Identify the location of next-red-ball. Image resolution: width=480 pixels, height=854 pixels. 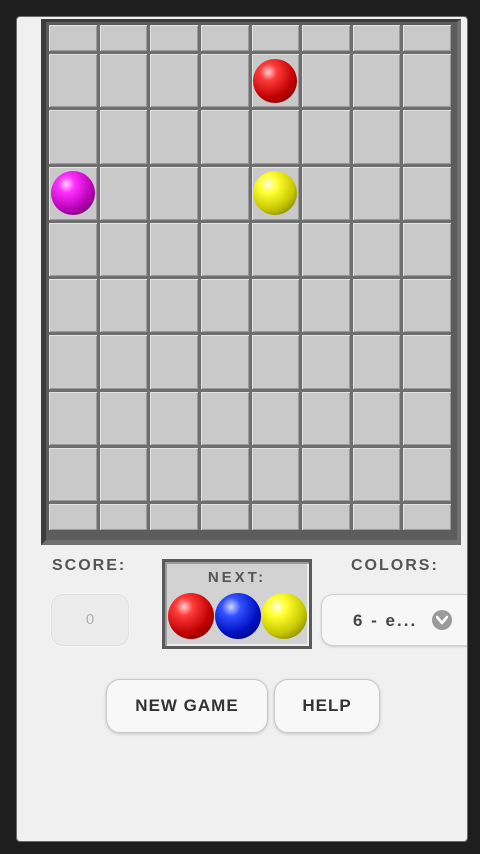
(191, 616).